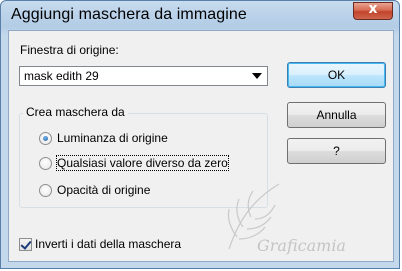 The width and height of the screenshot is (402, 271). I want to click on radio-any-nonzero: Qualsiasi valore diverso da zero, so click(134, 163).